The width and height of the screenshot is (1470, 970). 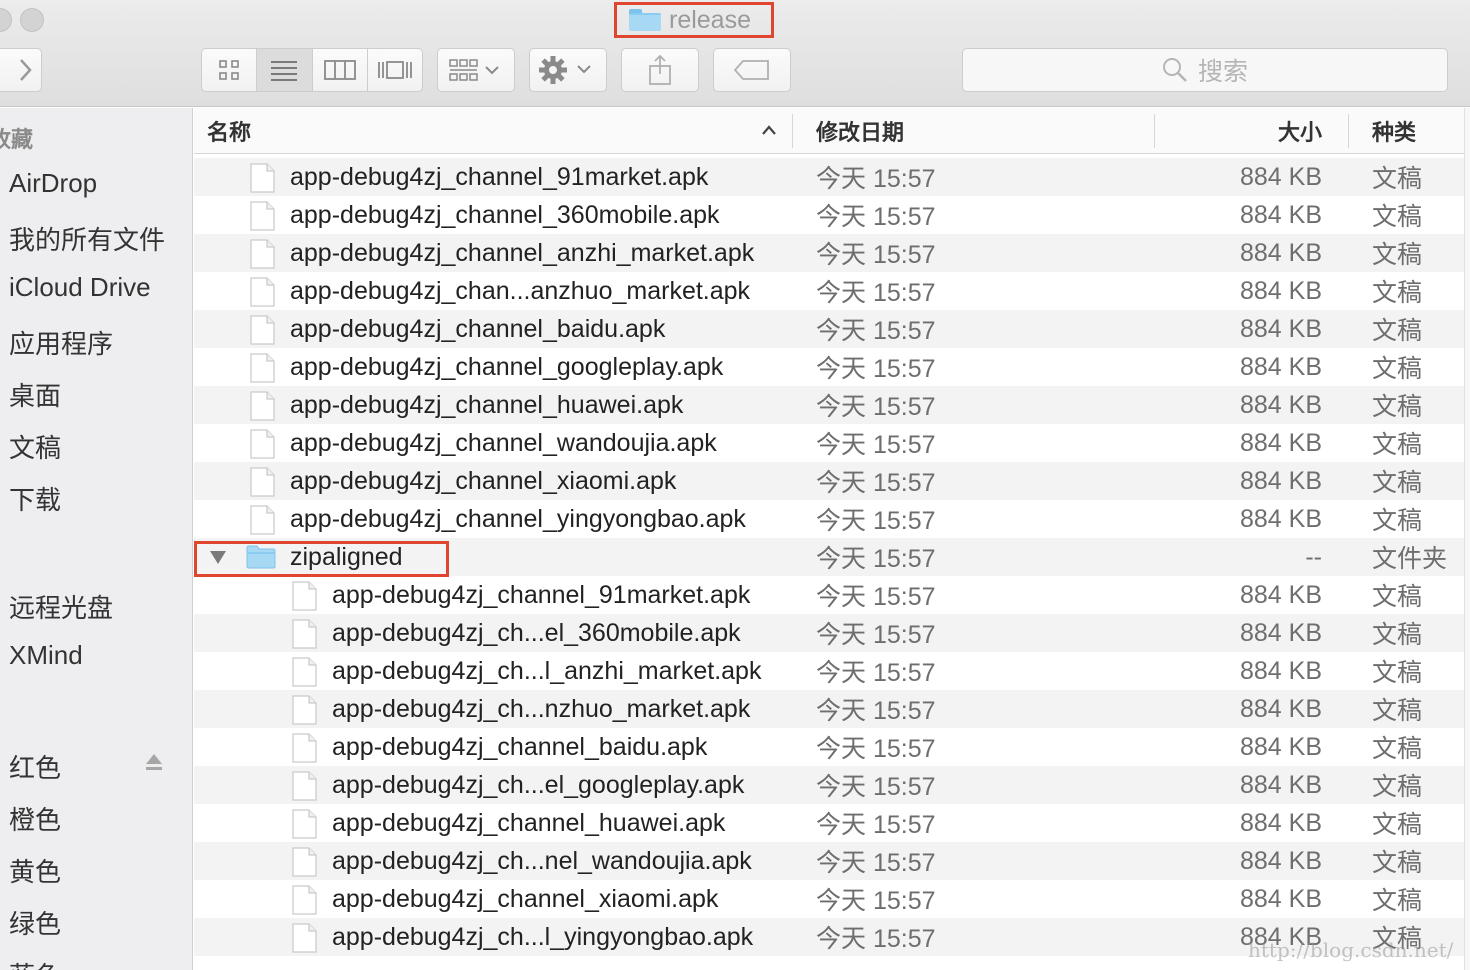 I want to click on search-field: 搜索, so click(x=1205, y=70).